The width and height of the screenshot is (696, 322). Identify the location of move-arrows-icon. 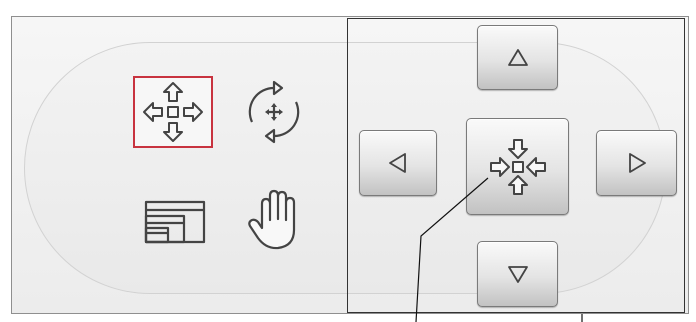
(173, 112).